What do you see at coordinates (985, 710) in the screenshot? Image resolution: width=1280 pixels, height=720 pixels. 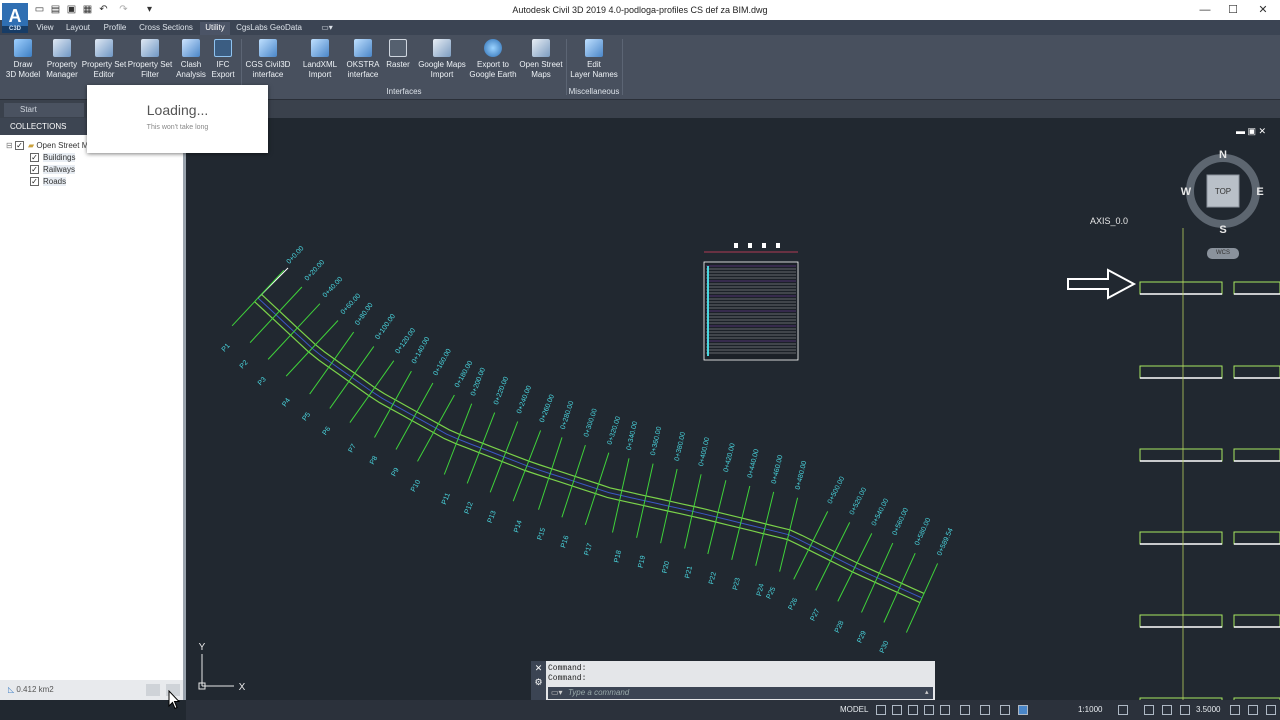 I see `lineweight-icon` at bounding box center [985, 710].